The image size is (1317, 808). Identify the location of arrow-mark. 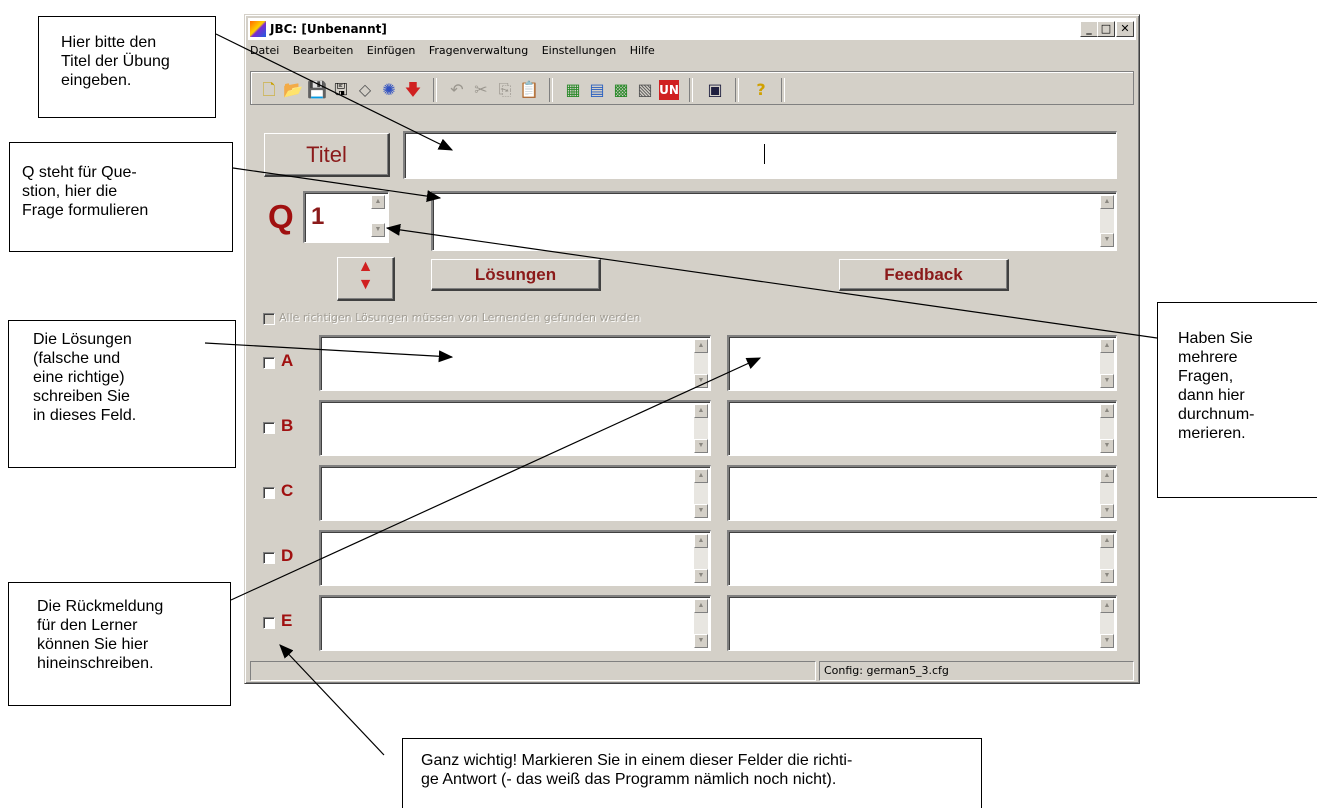
(332, 700).